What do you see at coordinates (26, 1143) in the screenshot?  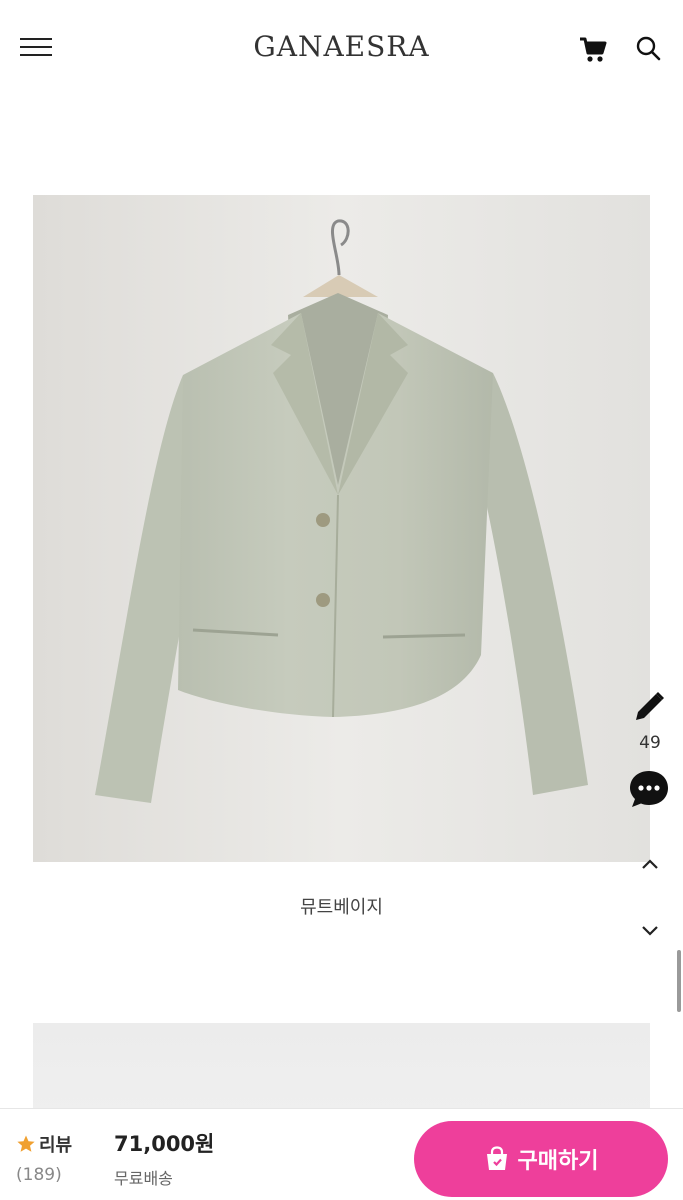 I see `star-icon` at bounding box center [26, 1143].